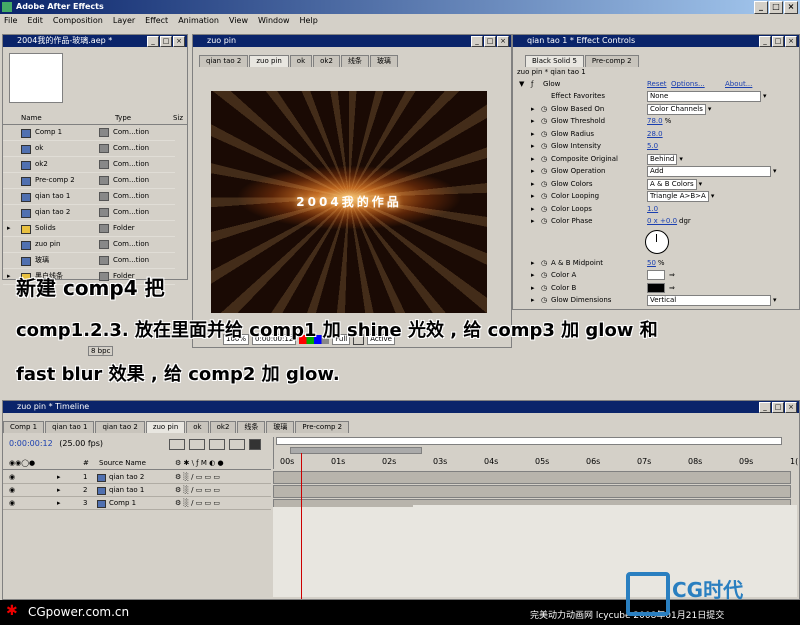 Image resolution: width=800 pixels, height=625 pixels. Describe the element at coordinates (31, 443) in the screenshot. I see `timeline-timecode: 0:00:00:12` at that location.